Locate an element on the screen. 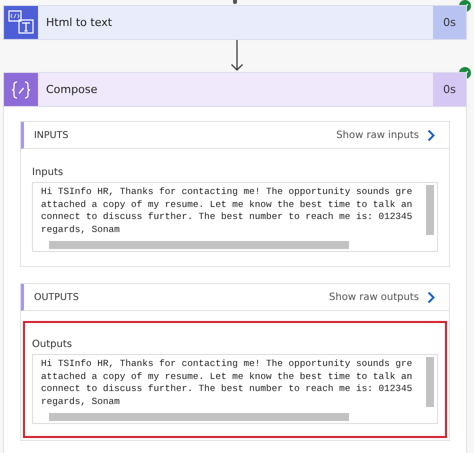 The width and height of the screenshot is (474, 453). field-label: Inputs is located at coordinates (48, 172).